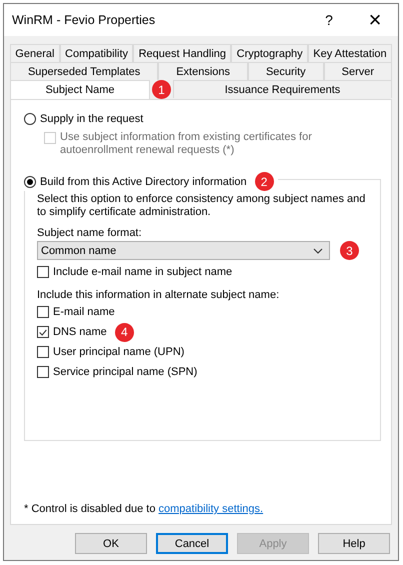  What do you see at coordinates (350, 53) in the screenshot?
I see `tab: Key Attestation` at bounding box center [350, 53].